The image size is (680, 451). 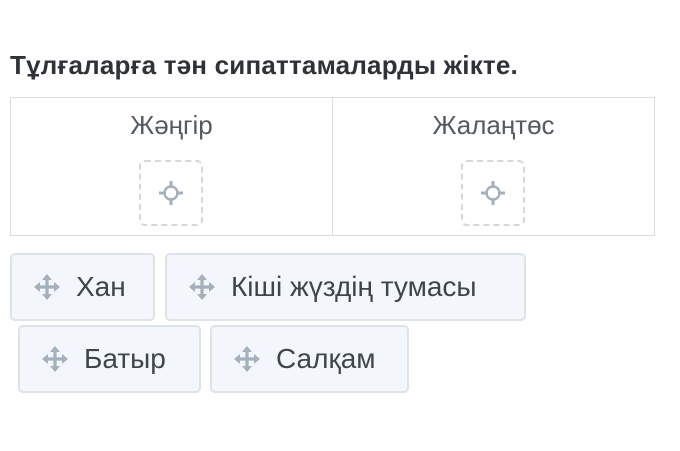 What do you see at coordinates (264, 65) in the screenshot?
I see `question-instruction: Тұлғаларға тән сипаттамаларды жікте.` at bounding box center [264, 65].